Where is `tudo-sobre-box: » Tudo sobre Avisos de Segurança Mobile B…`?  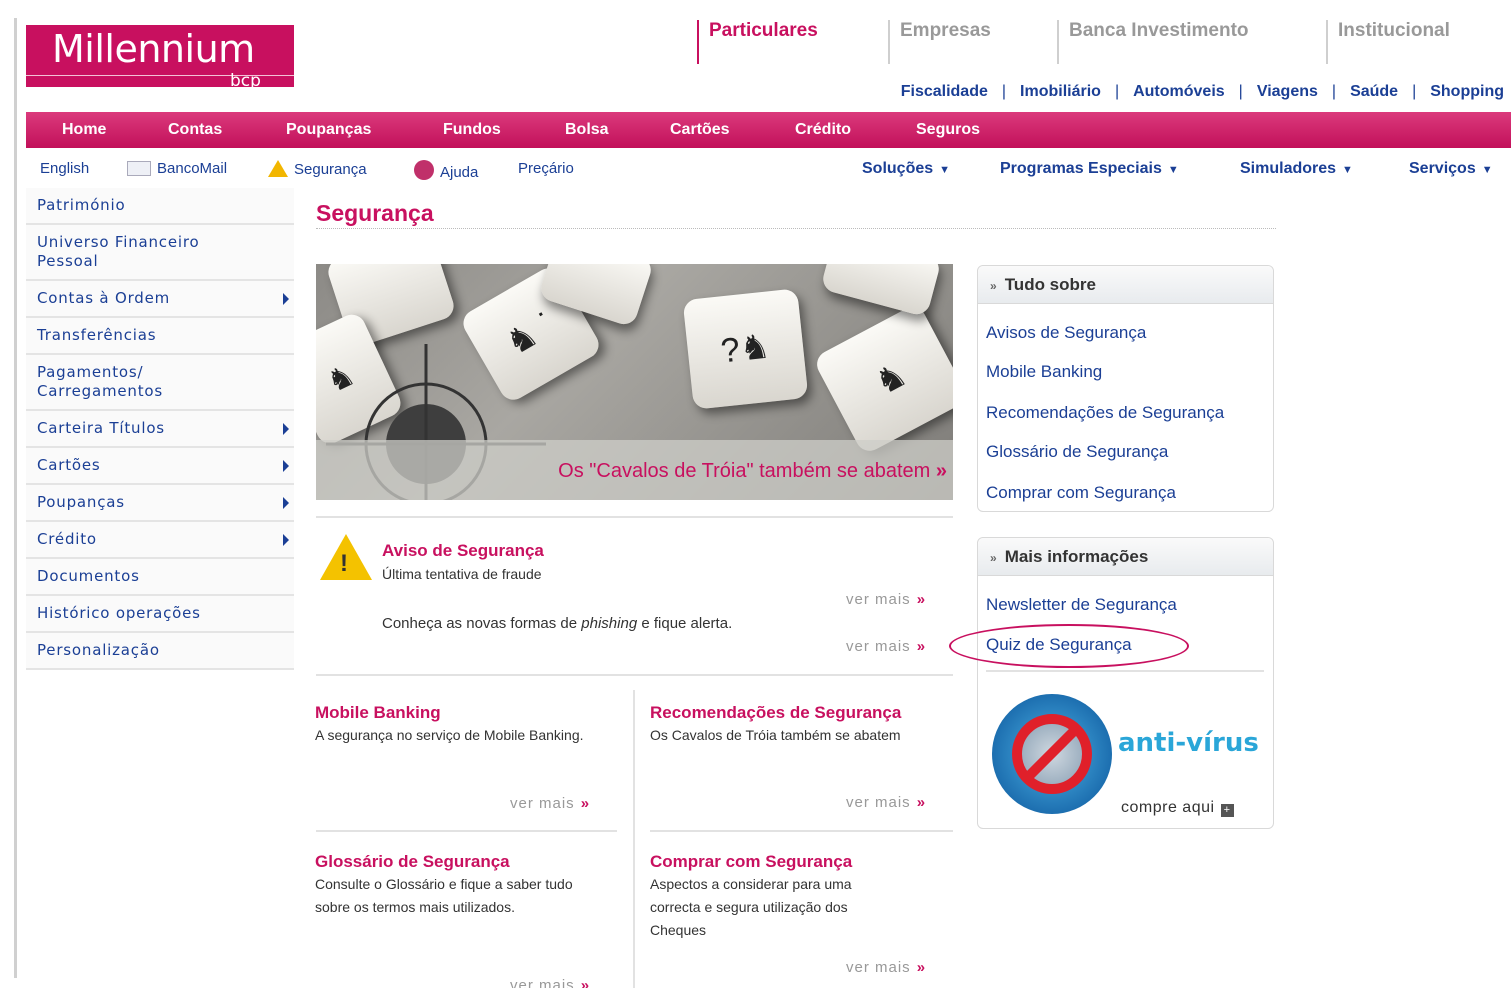
tudo-sobre-box: » Tudo sobre Avisos de Segurança Mobile B… is located at coordinates (1125, 388).